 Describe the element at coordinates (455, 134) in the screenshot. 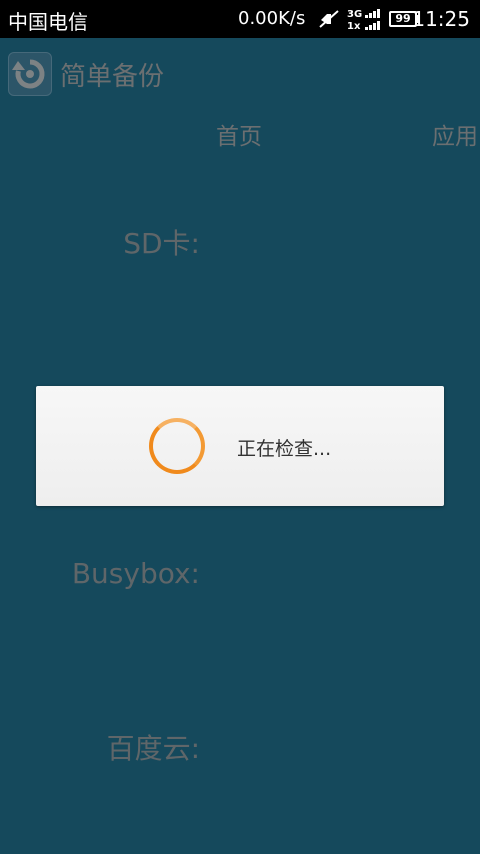

I see `tab-apps: 应用` at that location.